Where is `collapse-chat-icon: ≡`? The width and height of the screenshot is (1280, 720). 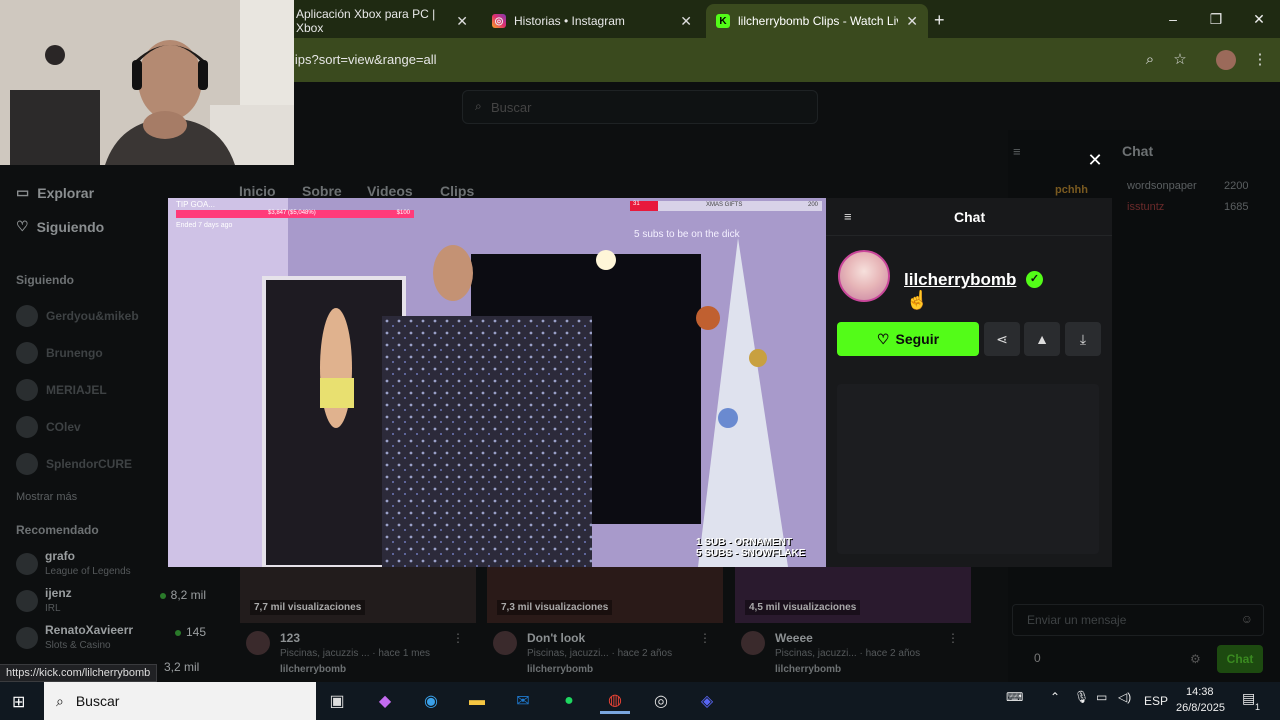 collapse-chat-icon: ≡ is located at coordinates (848, 216).